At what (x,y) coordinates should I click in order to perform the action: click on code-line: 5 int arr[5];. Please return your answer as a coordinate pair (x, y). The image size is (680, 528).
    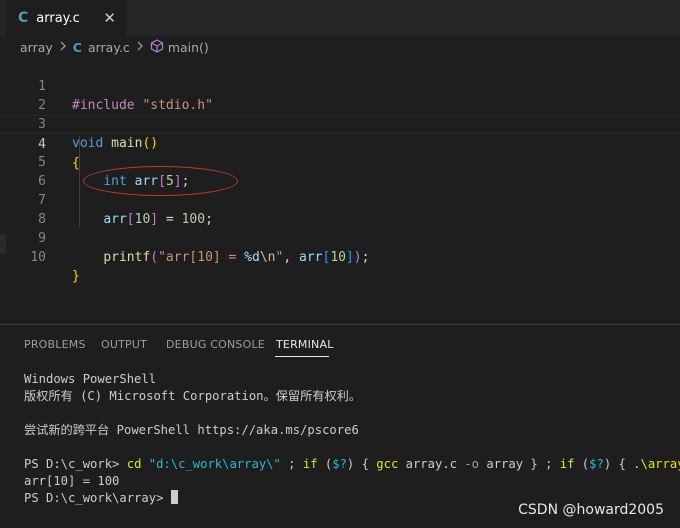
    Looking at the image, I should click on (340, 161).